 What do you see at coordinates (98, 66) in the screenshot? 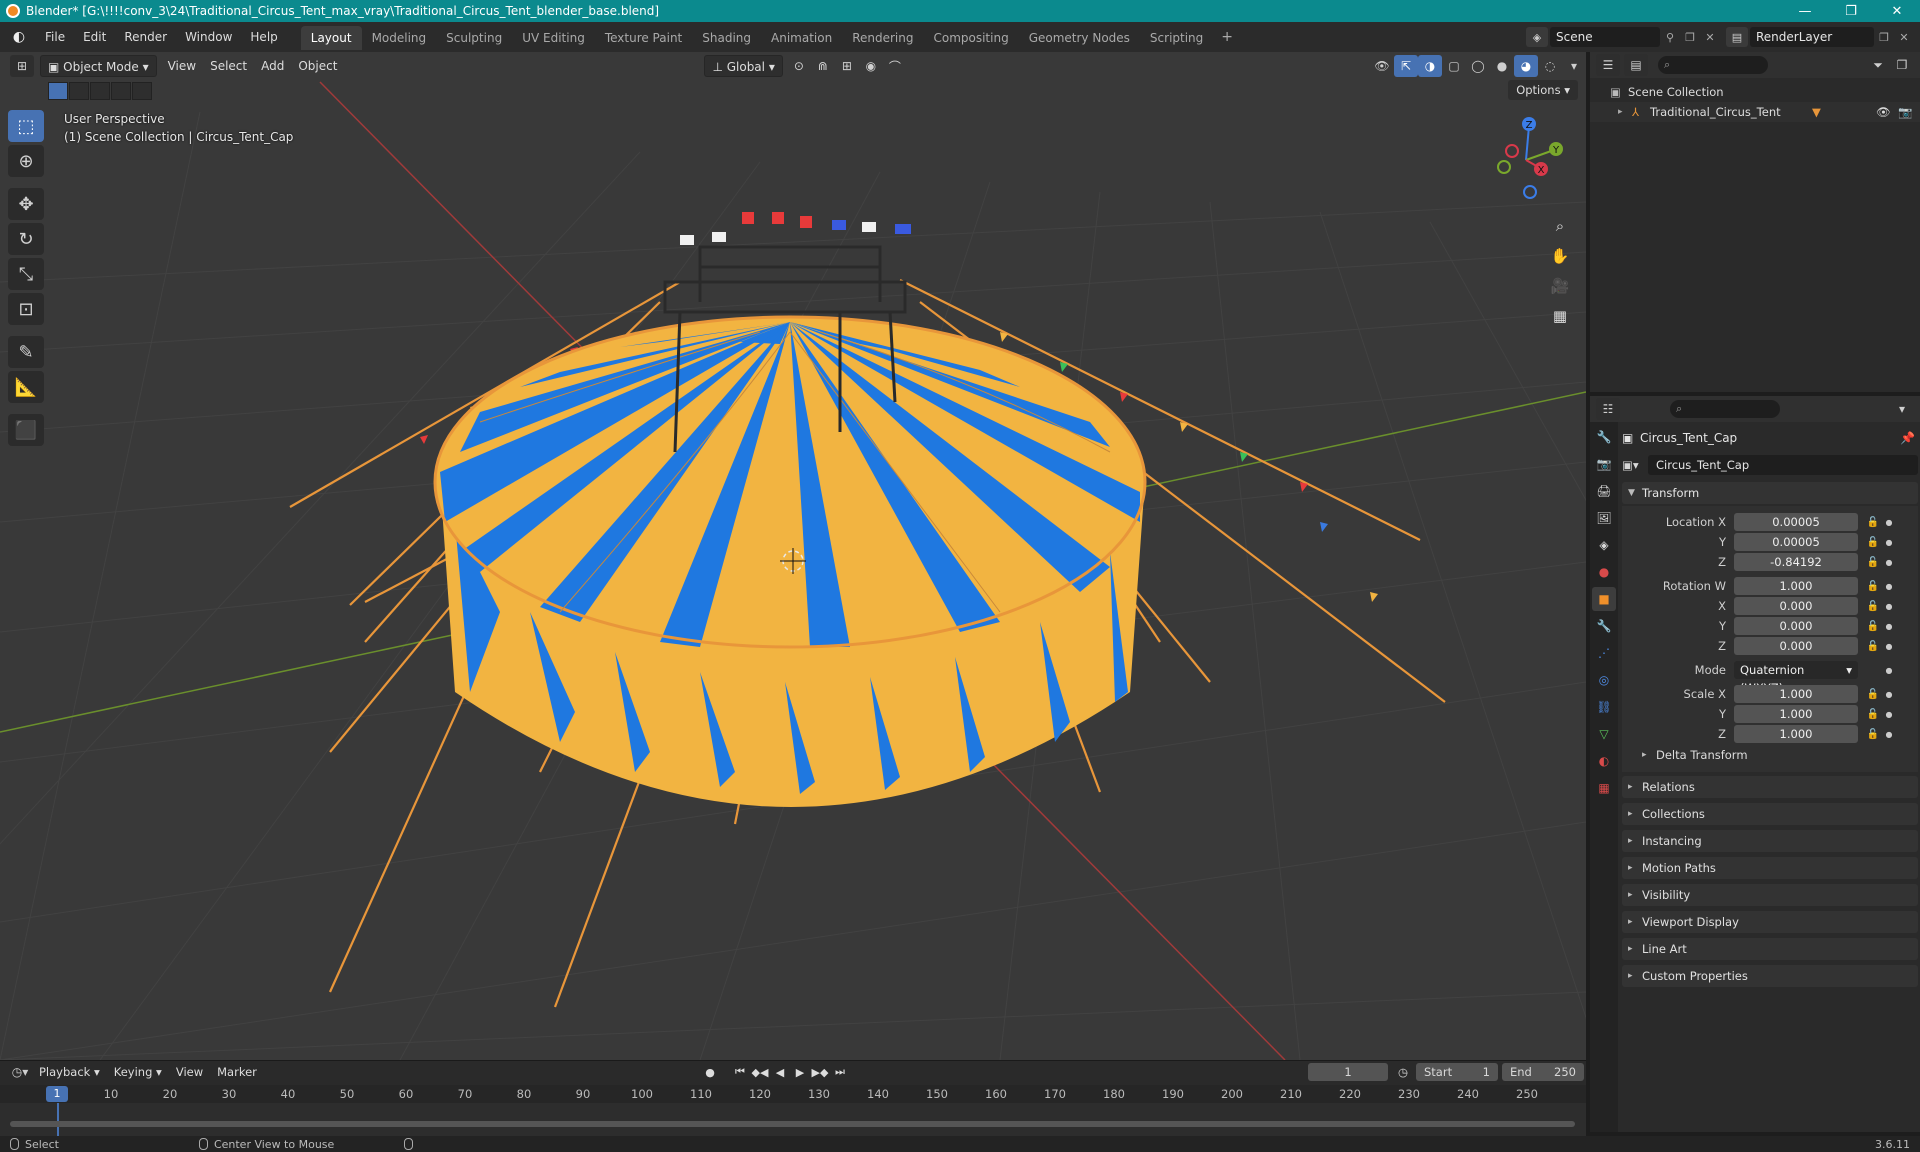
I see `mode-selector: ▣ Object Mode ▾` at bounding box center [98, 66].